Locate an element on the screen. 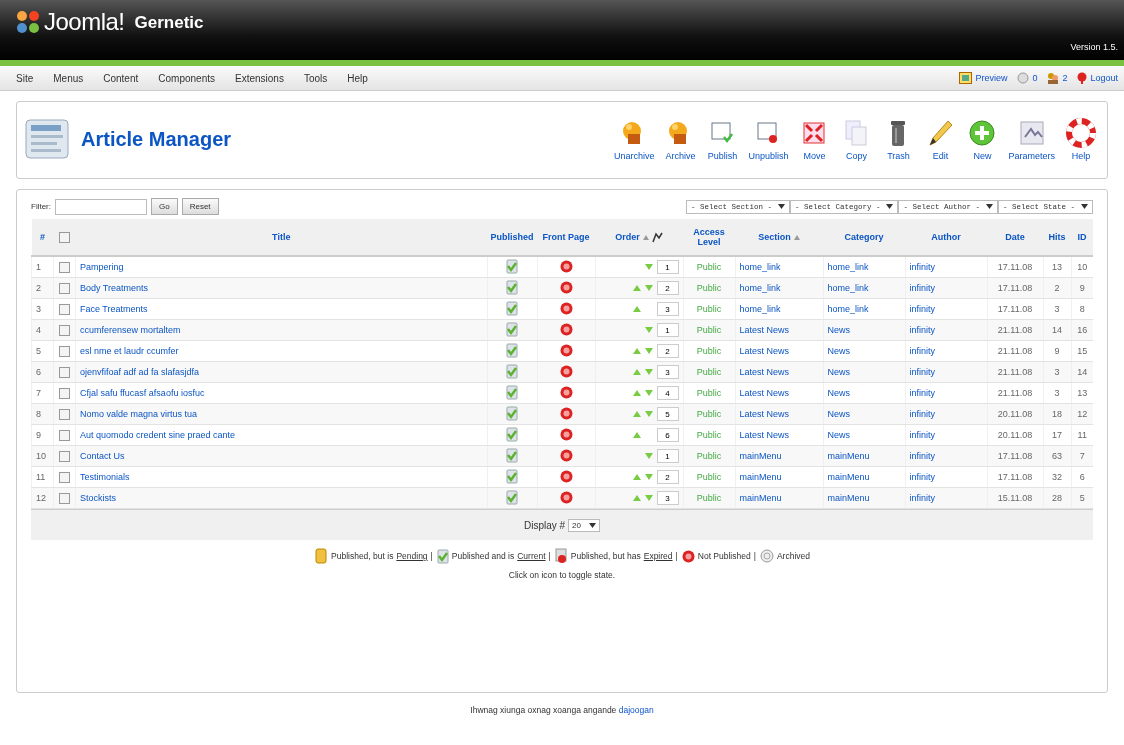 The image size is (1124, 745). toolbar-button: Unpublish is located at coordinates (768, 139).